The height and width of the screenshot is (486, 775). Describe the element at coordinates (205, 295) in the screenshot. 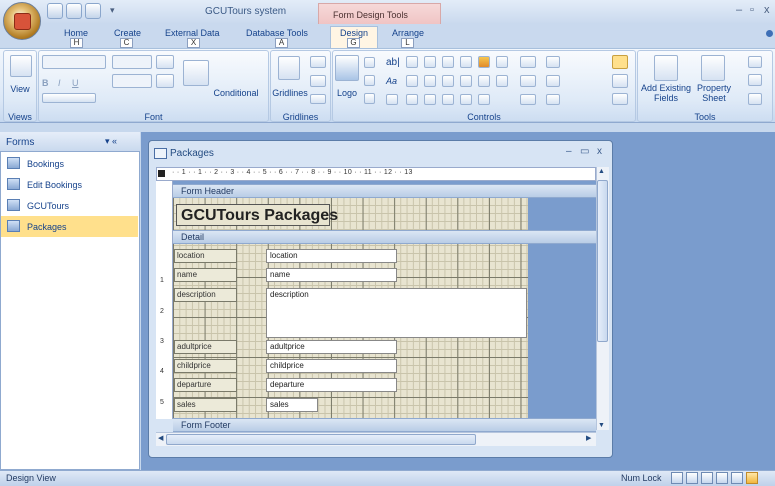

I see `field-label-description: description` at that location.